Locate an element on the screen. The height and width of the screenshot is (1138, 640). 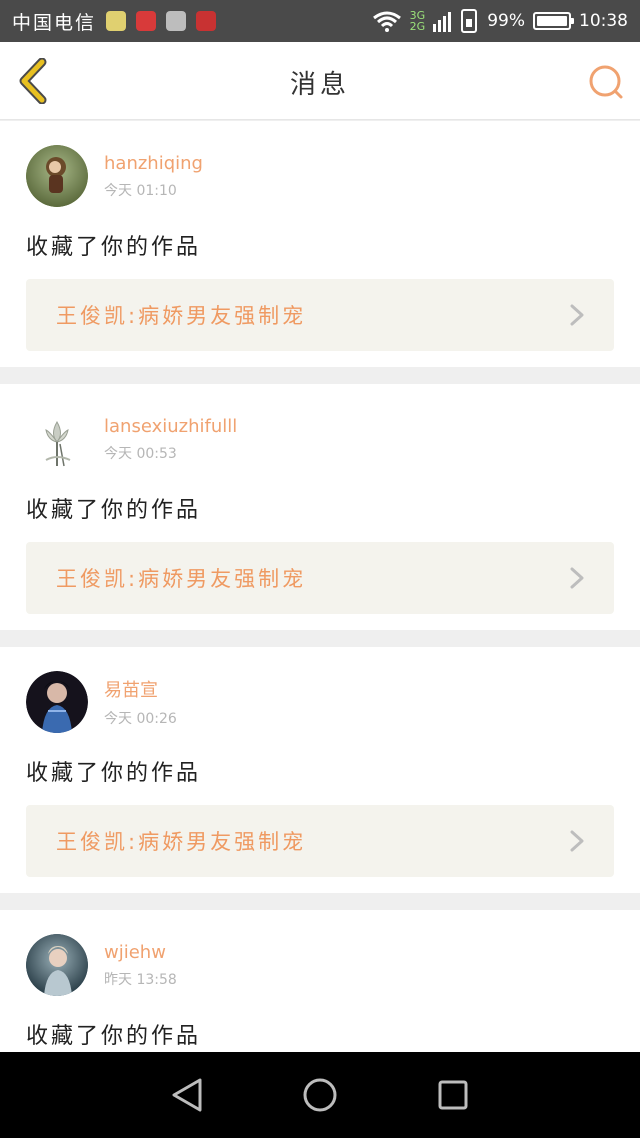
timestamp: 今天 00:53 is located at coordinates (140, 453).